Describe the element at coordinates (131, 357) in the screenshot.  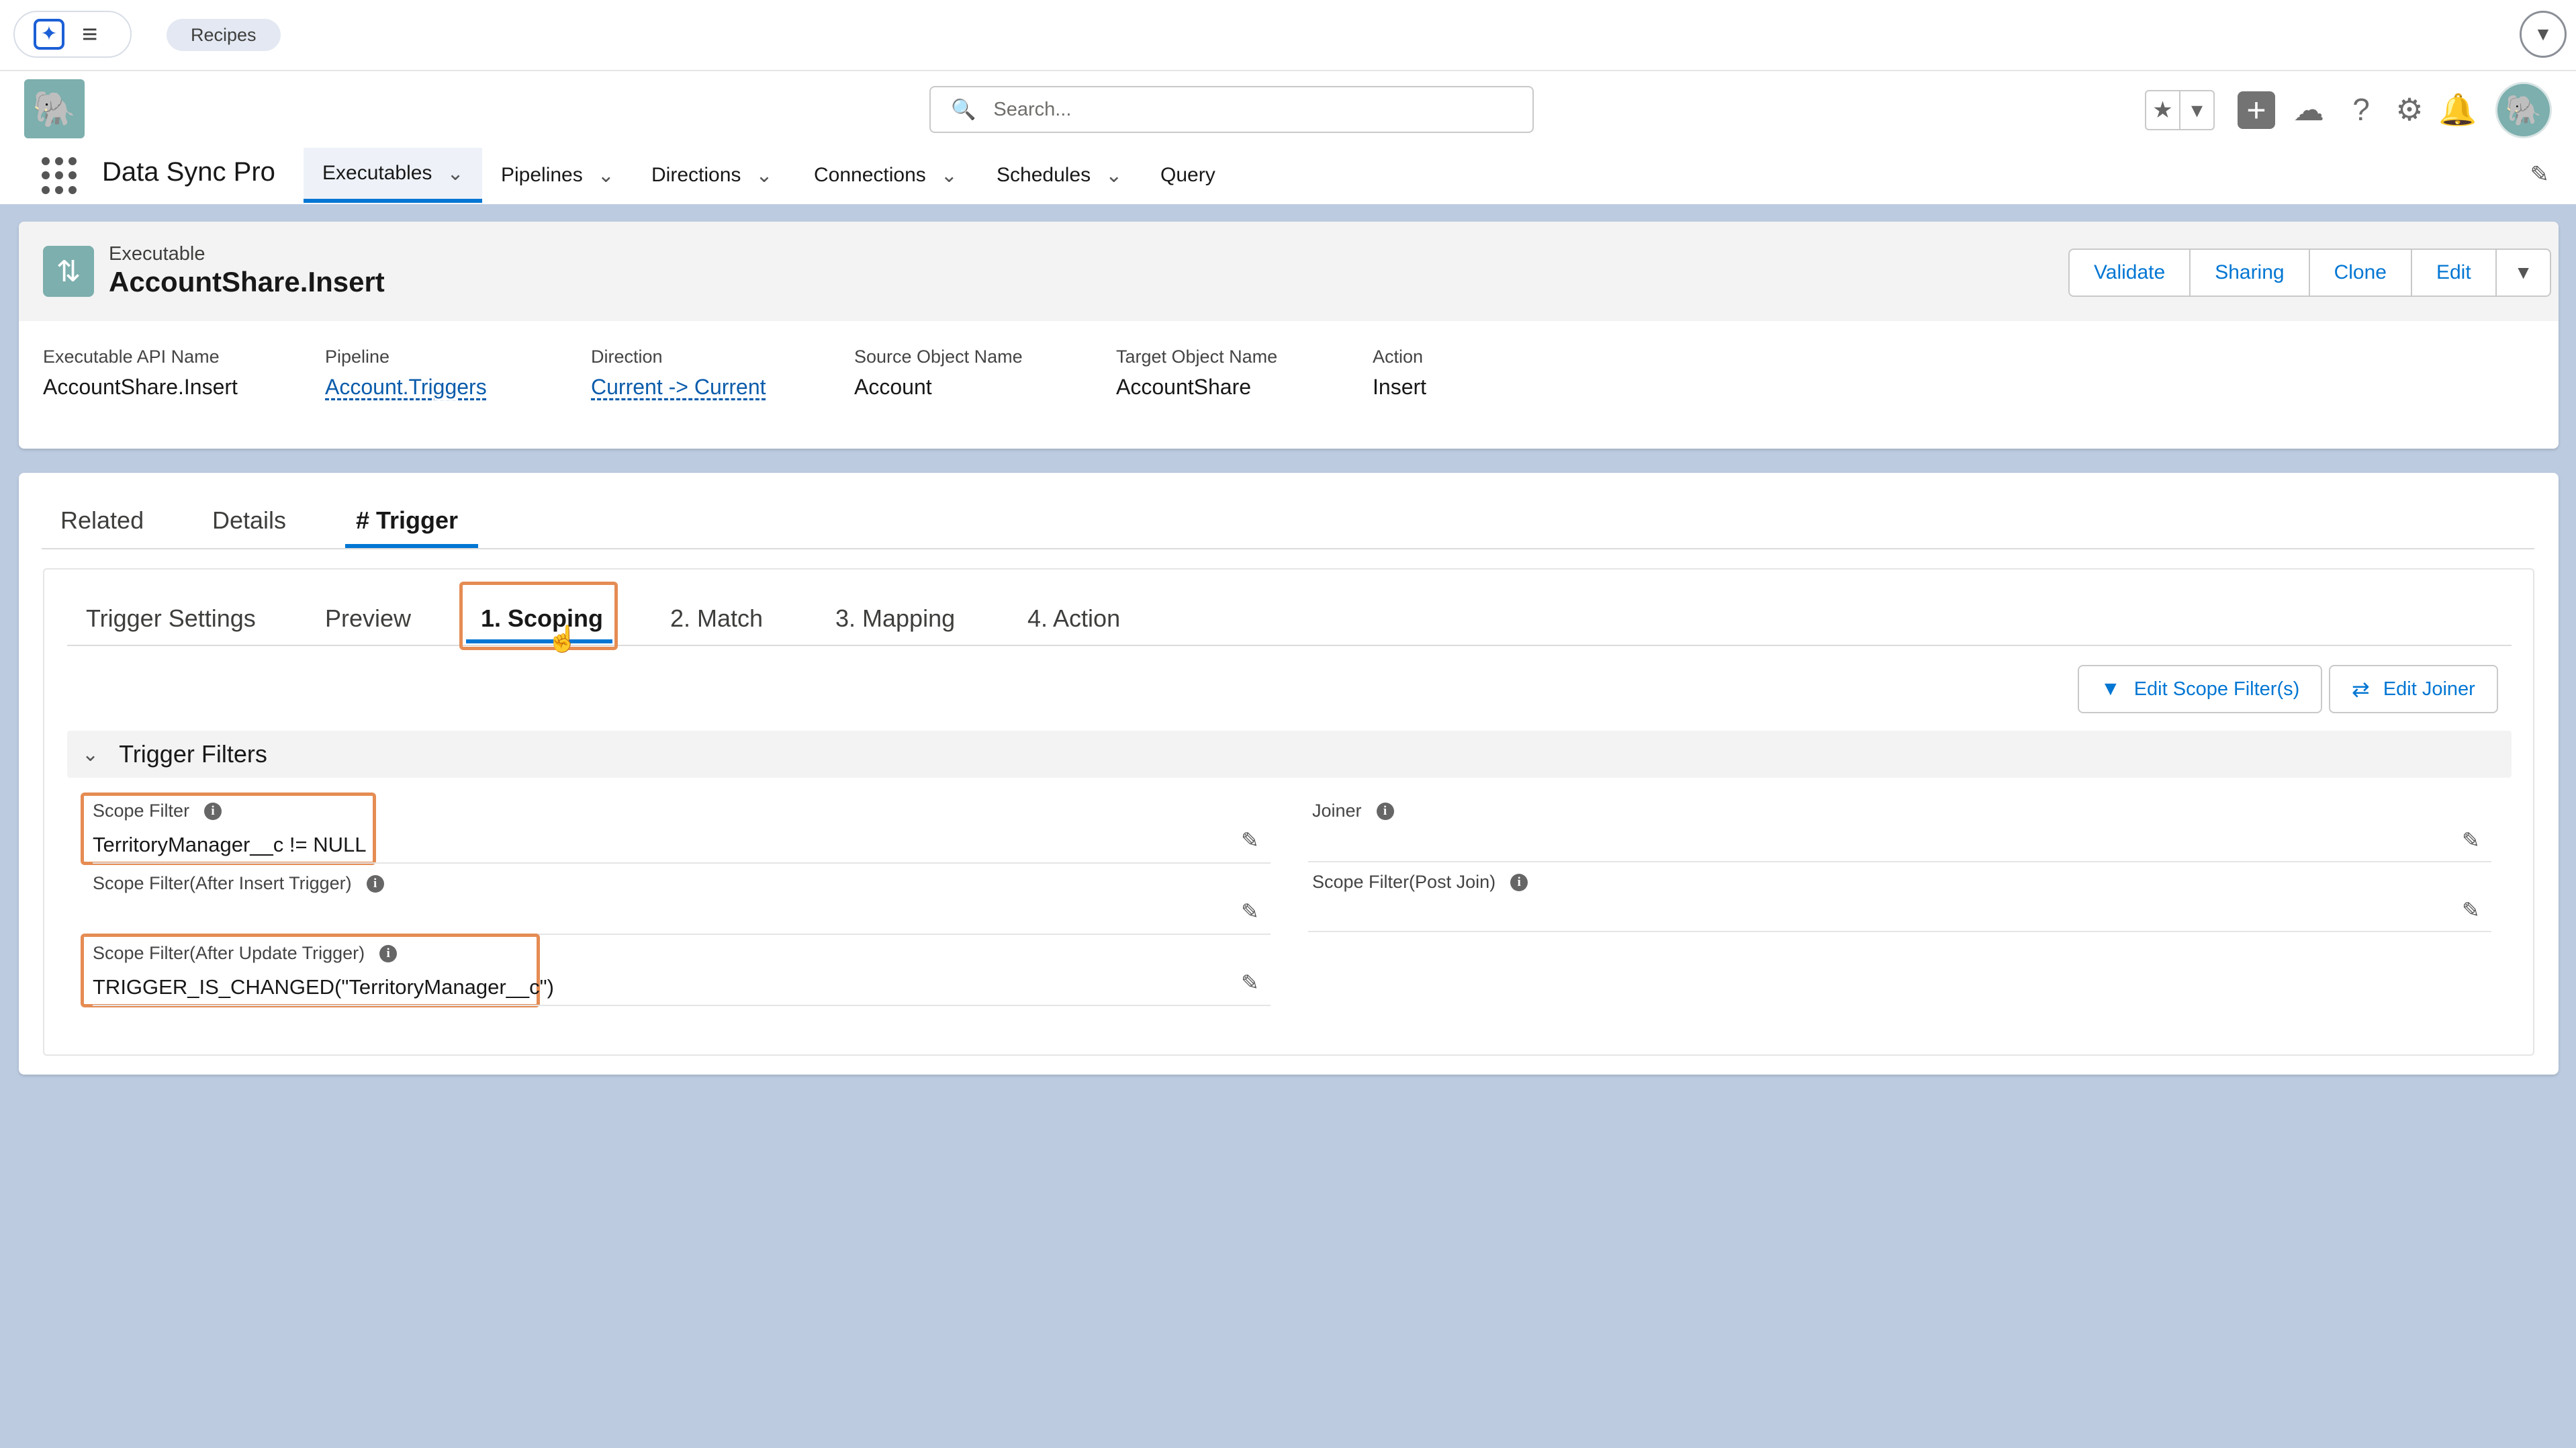
I see `field-label: Executable API Name` at that location.